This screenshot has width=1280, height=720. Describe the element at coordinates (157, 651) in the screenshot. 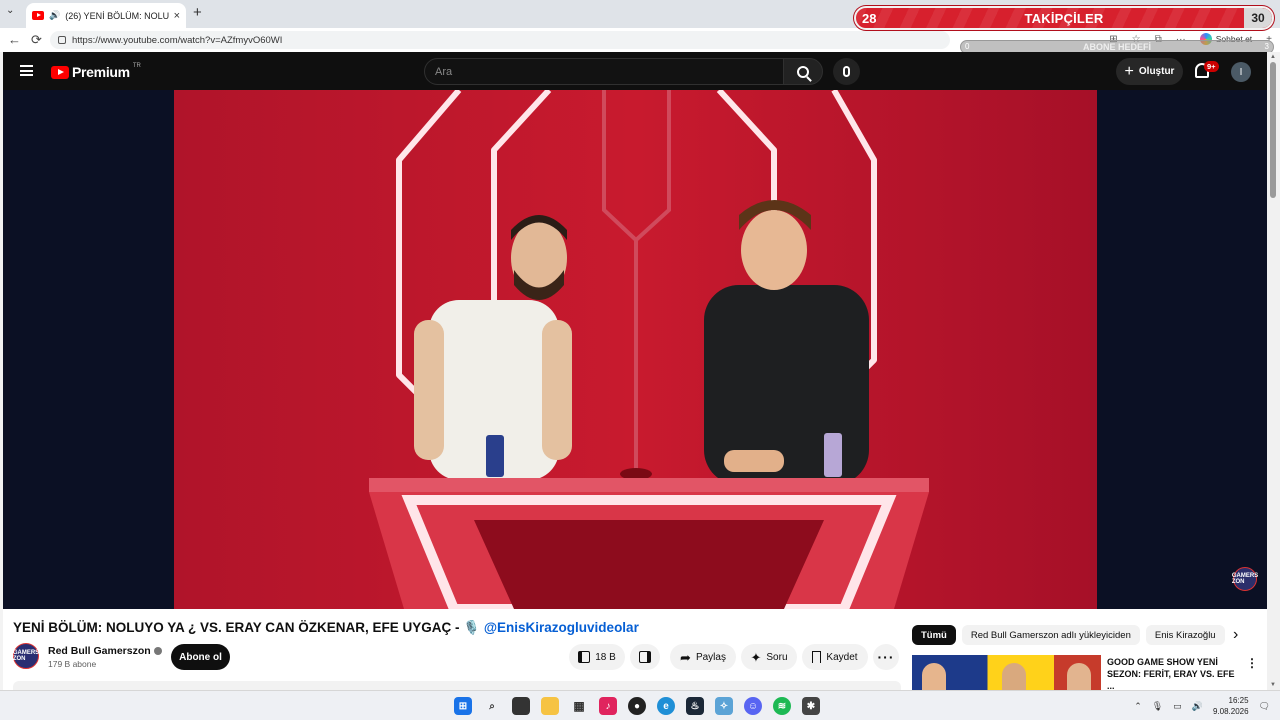

I see `verified-badge-icon` at that location.